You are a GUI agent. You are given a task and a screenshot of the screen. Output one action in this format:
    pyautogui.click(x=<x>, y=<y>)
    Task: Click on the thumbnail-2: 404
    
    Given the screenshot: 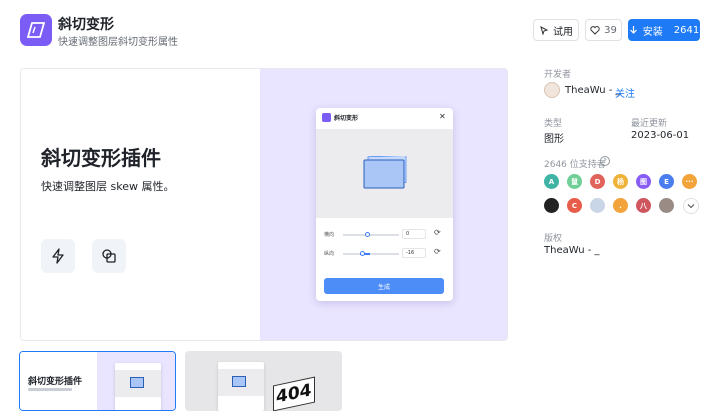 What is the action you would take?
    pyautogui.click(x=263, y=381)
    